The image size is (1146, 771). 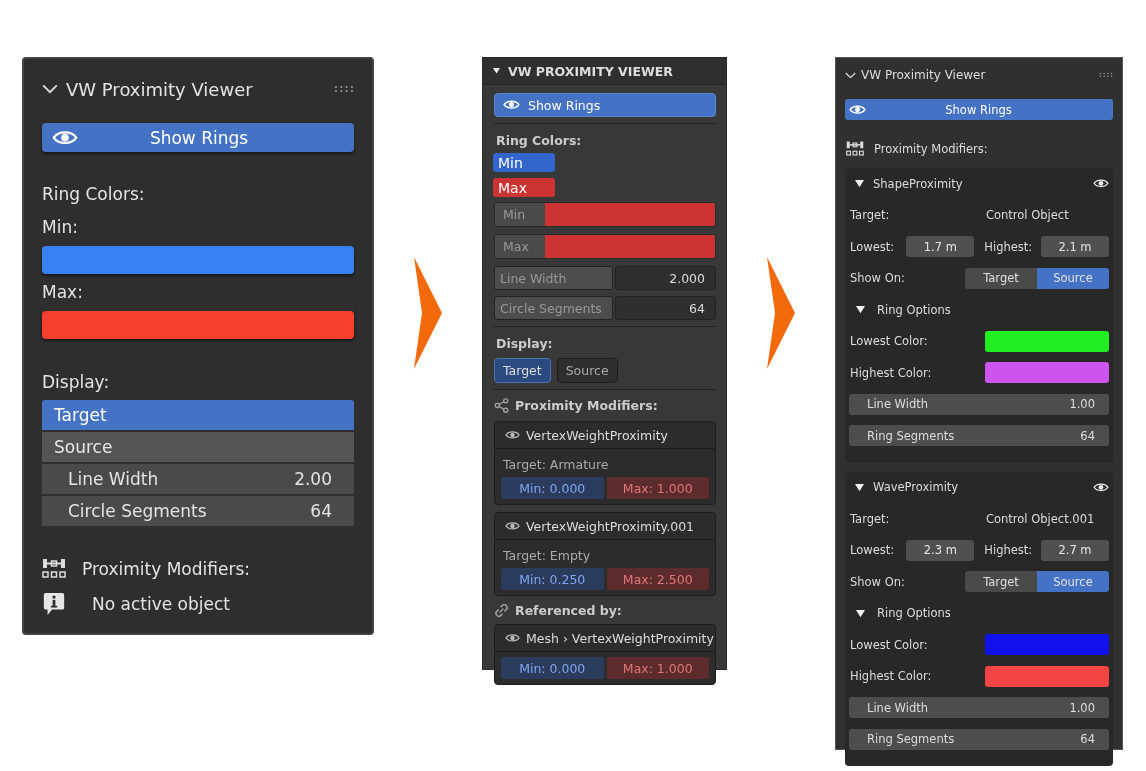 I want to click on color-tag: Max, so click(x=524, y=187).